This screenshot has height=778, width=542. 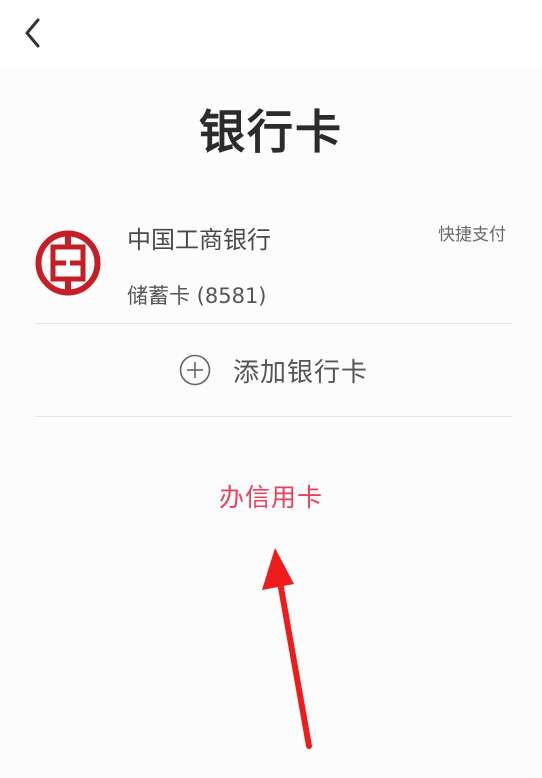 What do you see at coordinates (300, 372) in the screenshot?
I see `add-bank-card-label: 添加银行卡` at bounding box center [300, 372].